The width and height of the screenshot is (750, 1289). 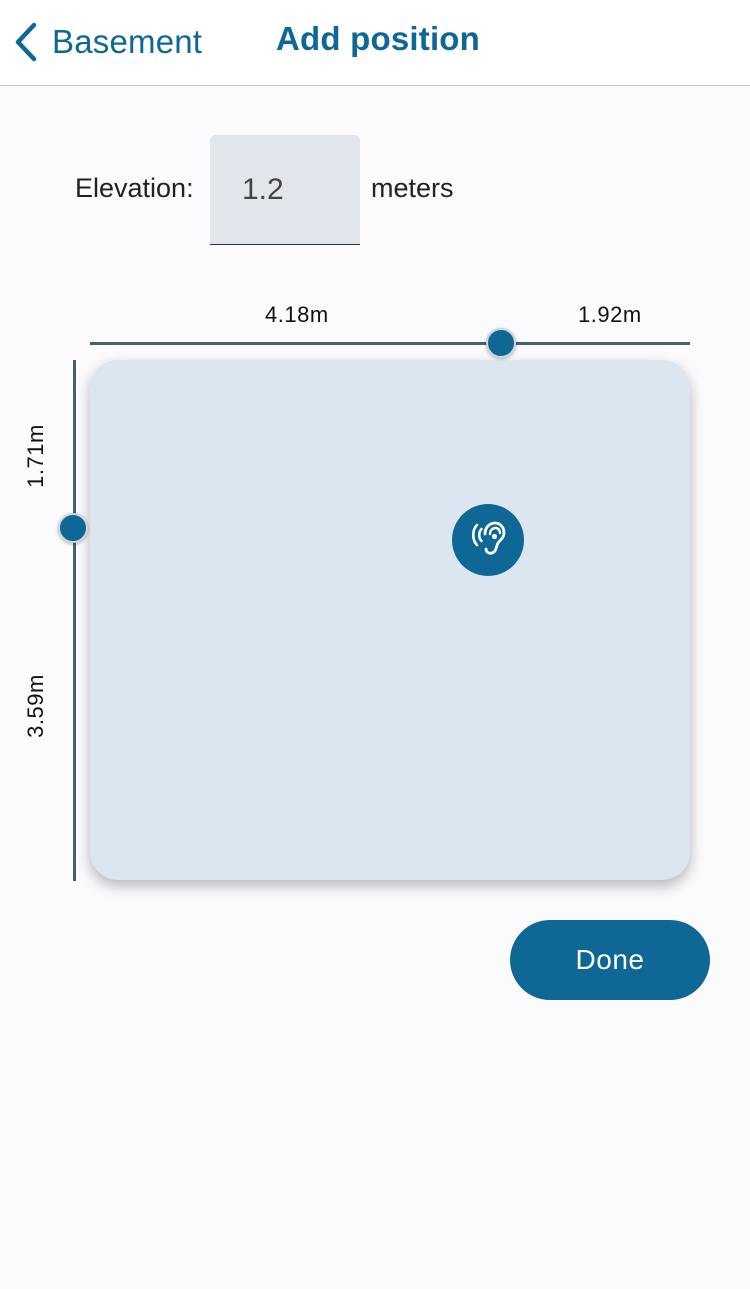 What do you see at coordinates (390, 343) in the screenshot?
I see `horizontal-ruler` at bounding box center [390, 343].